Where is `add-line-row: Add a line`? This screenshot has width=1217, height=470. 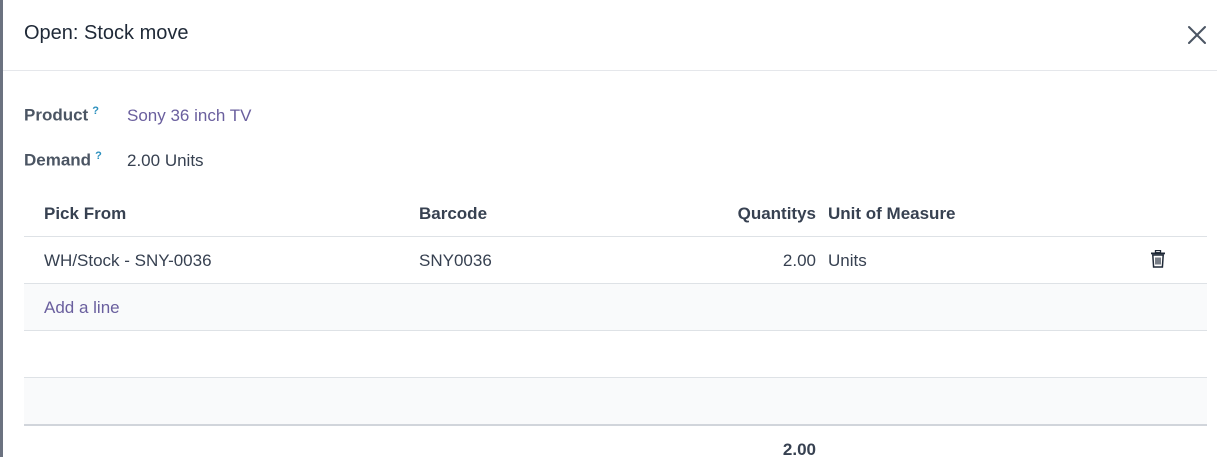 add-line-row: Add a line is located at coordinates (615, 307).